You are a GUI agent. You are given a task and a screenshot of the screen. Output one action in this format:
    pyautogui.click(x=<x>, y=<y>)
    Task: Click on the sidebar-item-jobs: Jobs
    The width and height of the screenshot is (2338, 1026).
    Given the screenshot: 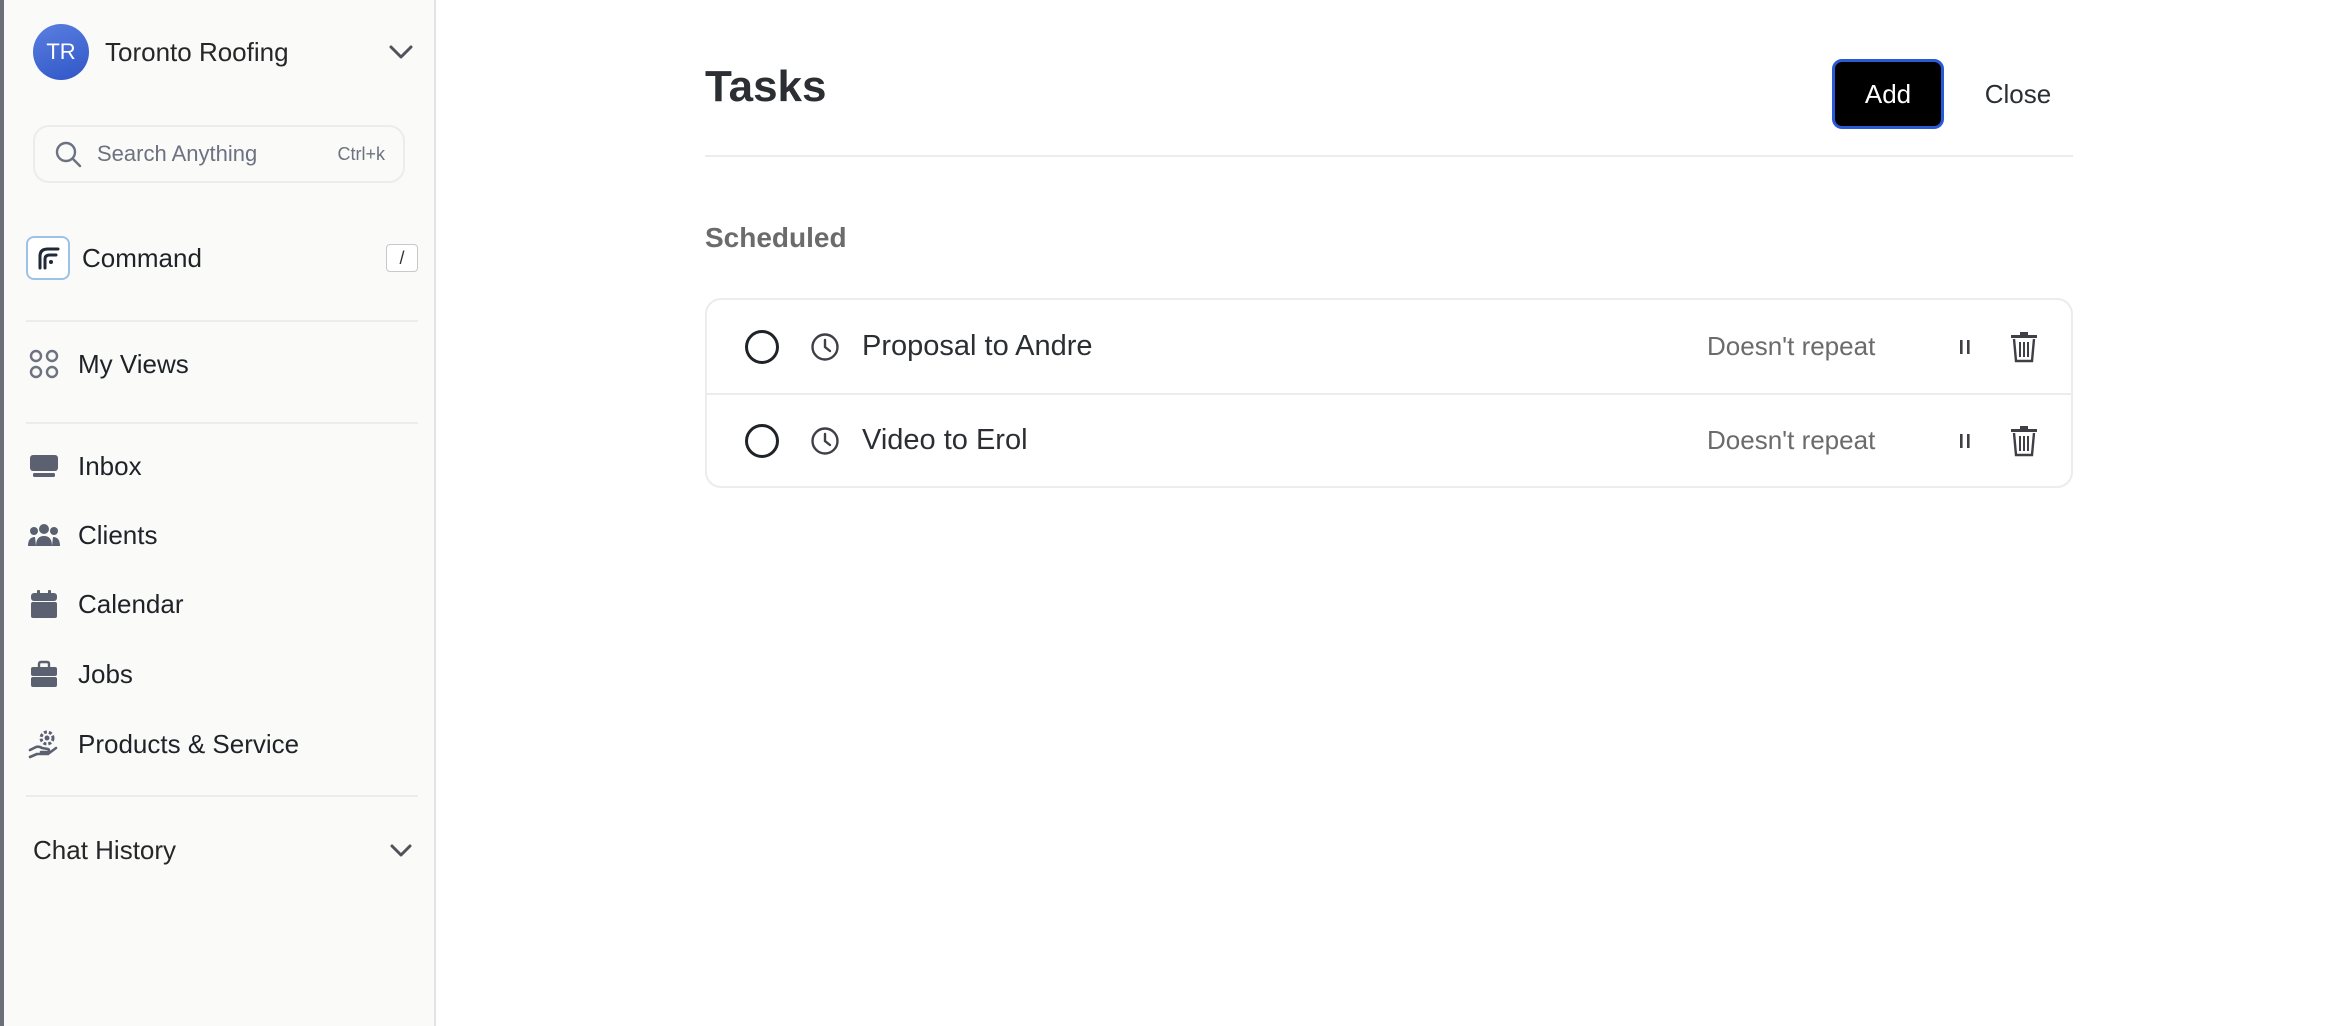 What is the action you would take?
    pyautogui.click(x=222, y=674)
    